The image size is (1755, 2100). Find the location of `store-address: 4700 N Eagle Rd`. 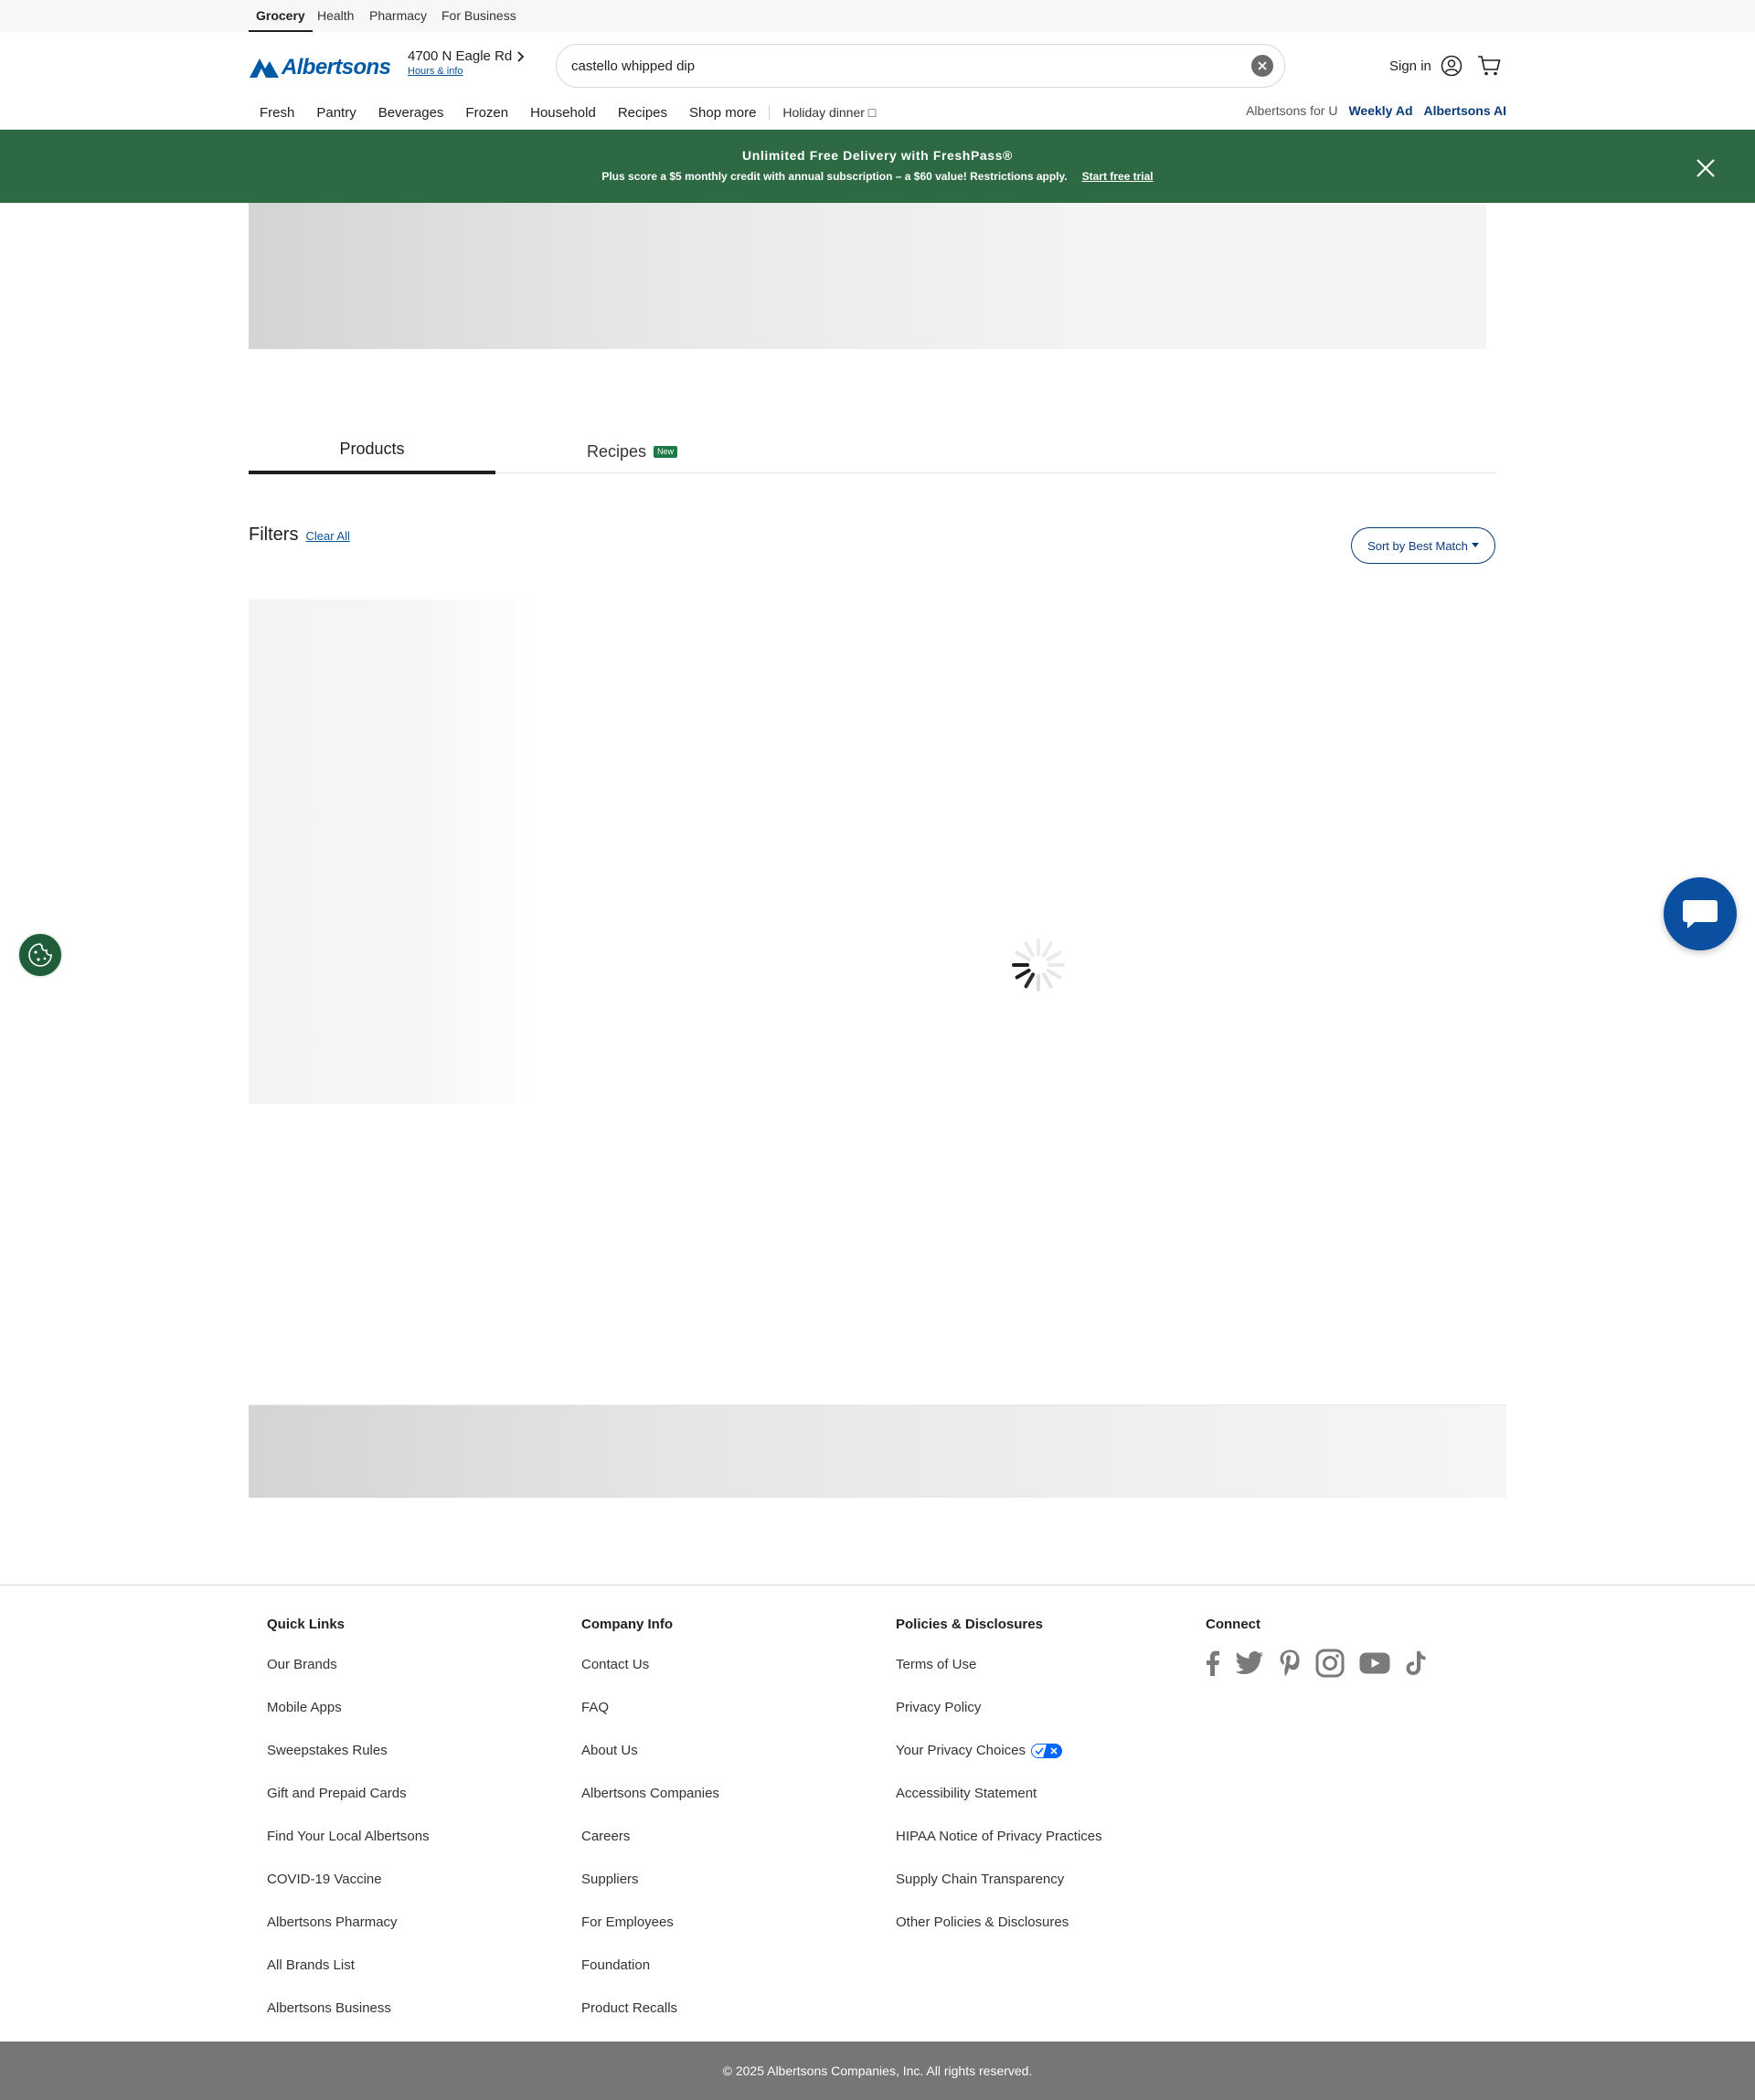

store-address: 4700 N Eagle Rd is located at coordinates (460, 56).